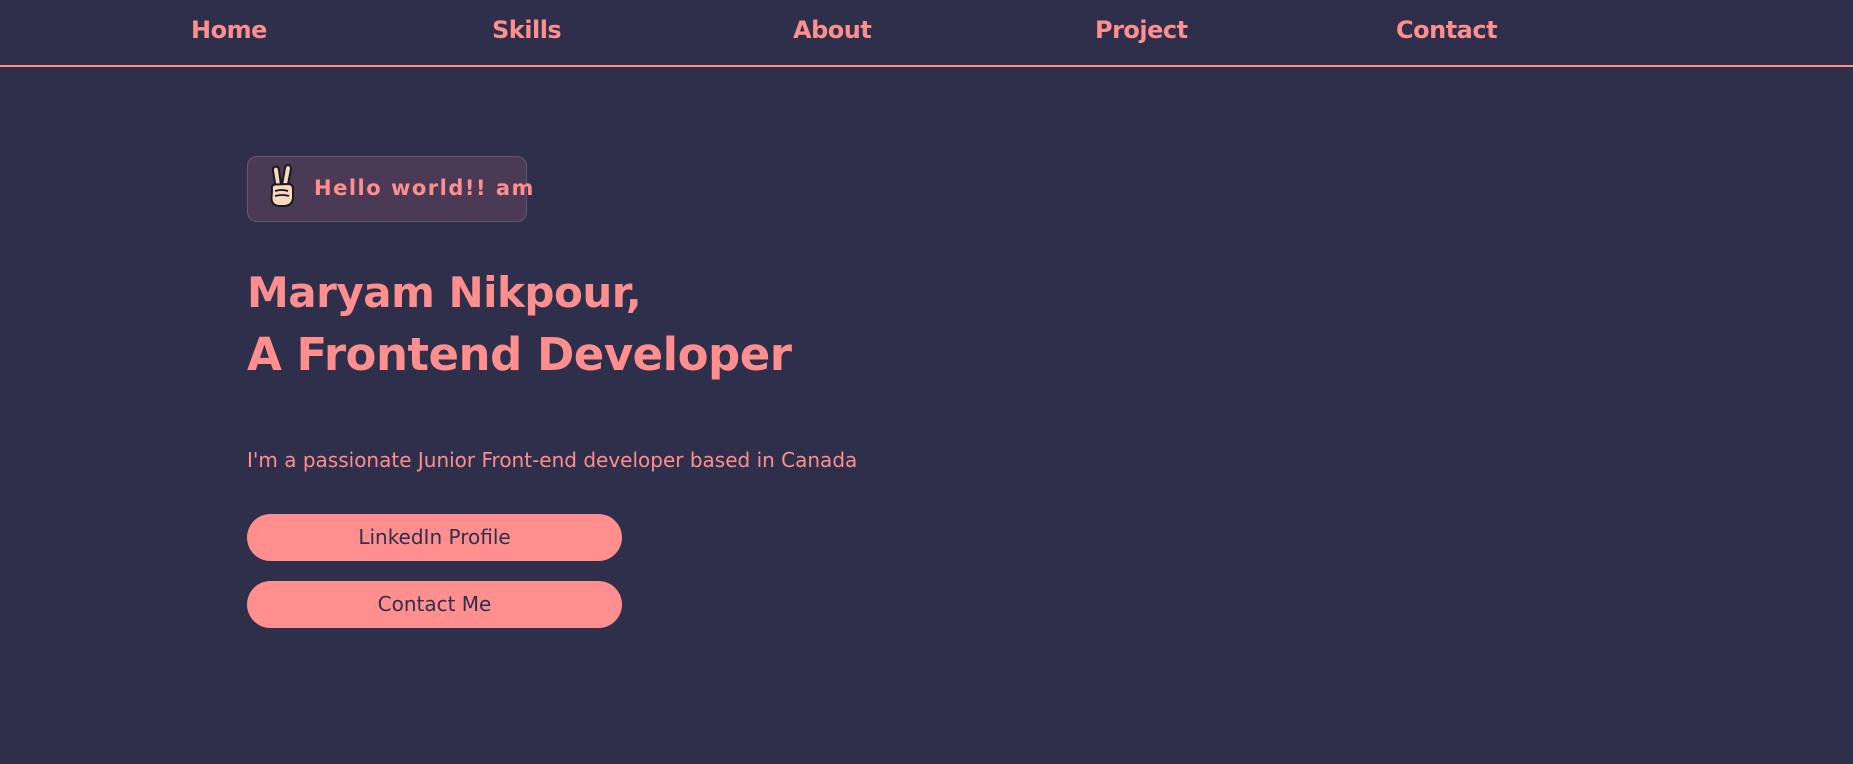  I want to click on greeting-badge: Hello world!! am, so click(390, 189).